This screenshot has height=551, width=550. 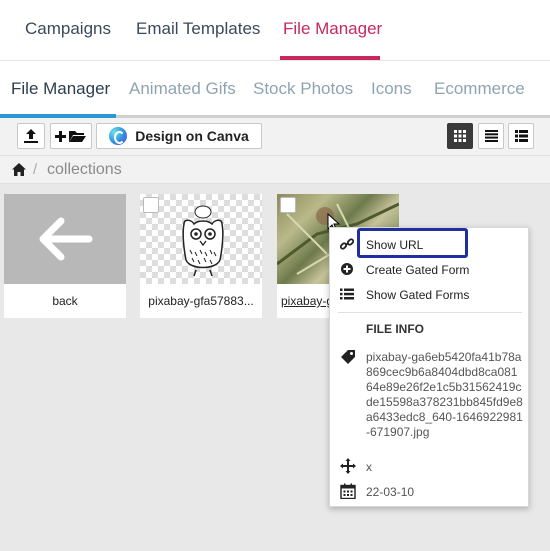 What do you see at coordinates (347, 269) in the screenshot?
I see `plus-circle-icon` at bounding box center [347, 269].